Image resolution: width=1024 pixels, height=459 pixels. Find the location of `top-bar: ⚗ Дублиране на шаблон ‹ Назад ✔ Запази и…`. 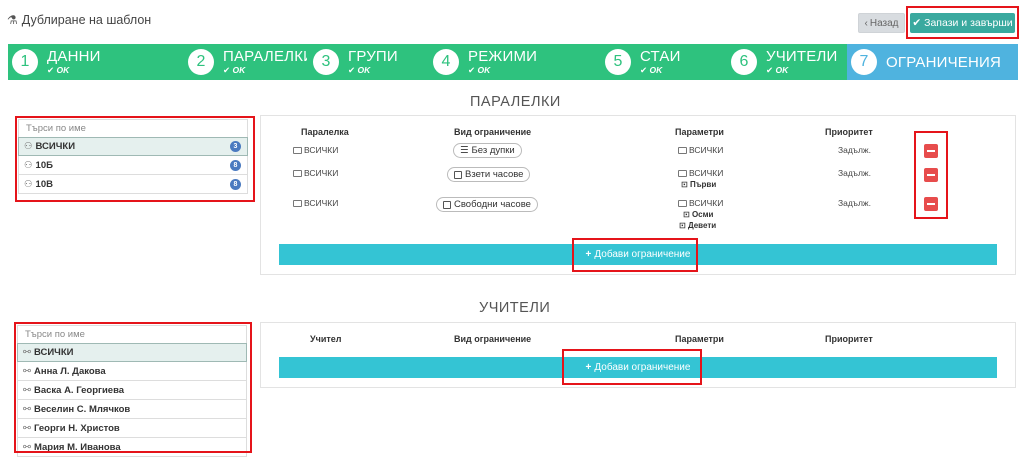

top-bar: ⚗ Дублиране на шаблон ‹ Назад ✔ Запази и… is located at coordinates (512, 21).